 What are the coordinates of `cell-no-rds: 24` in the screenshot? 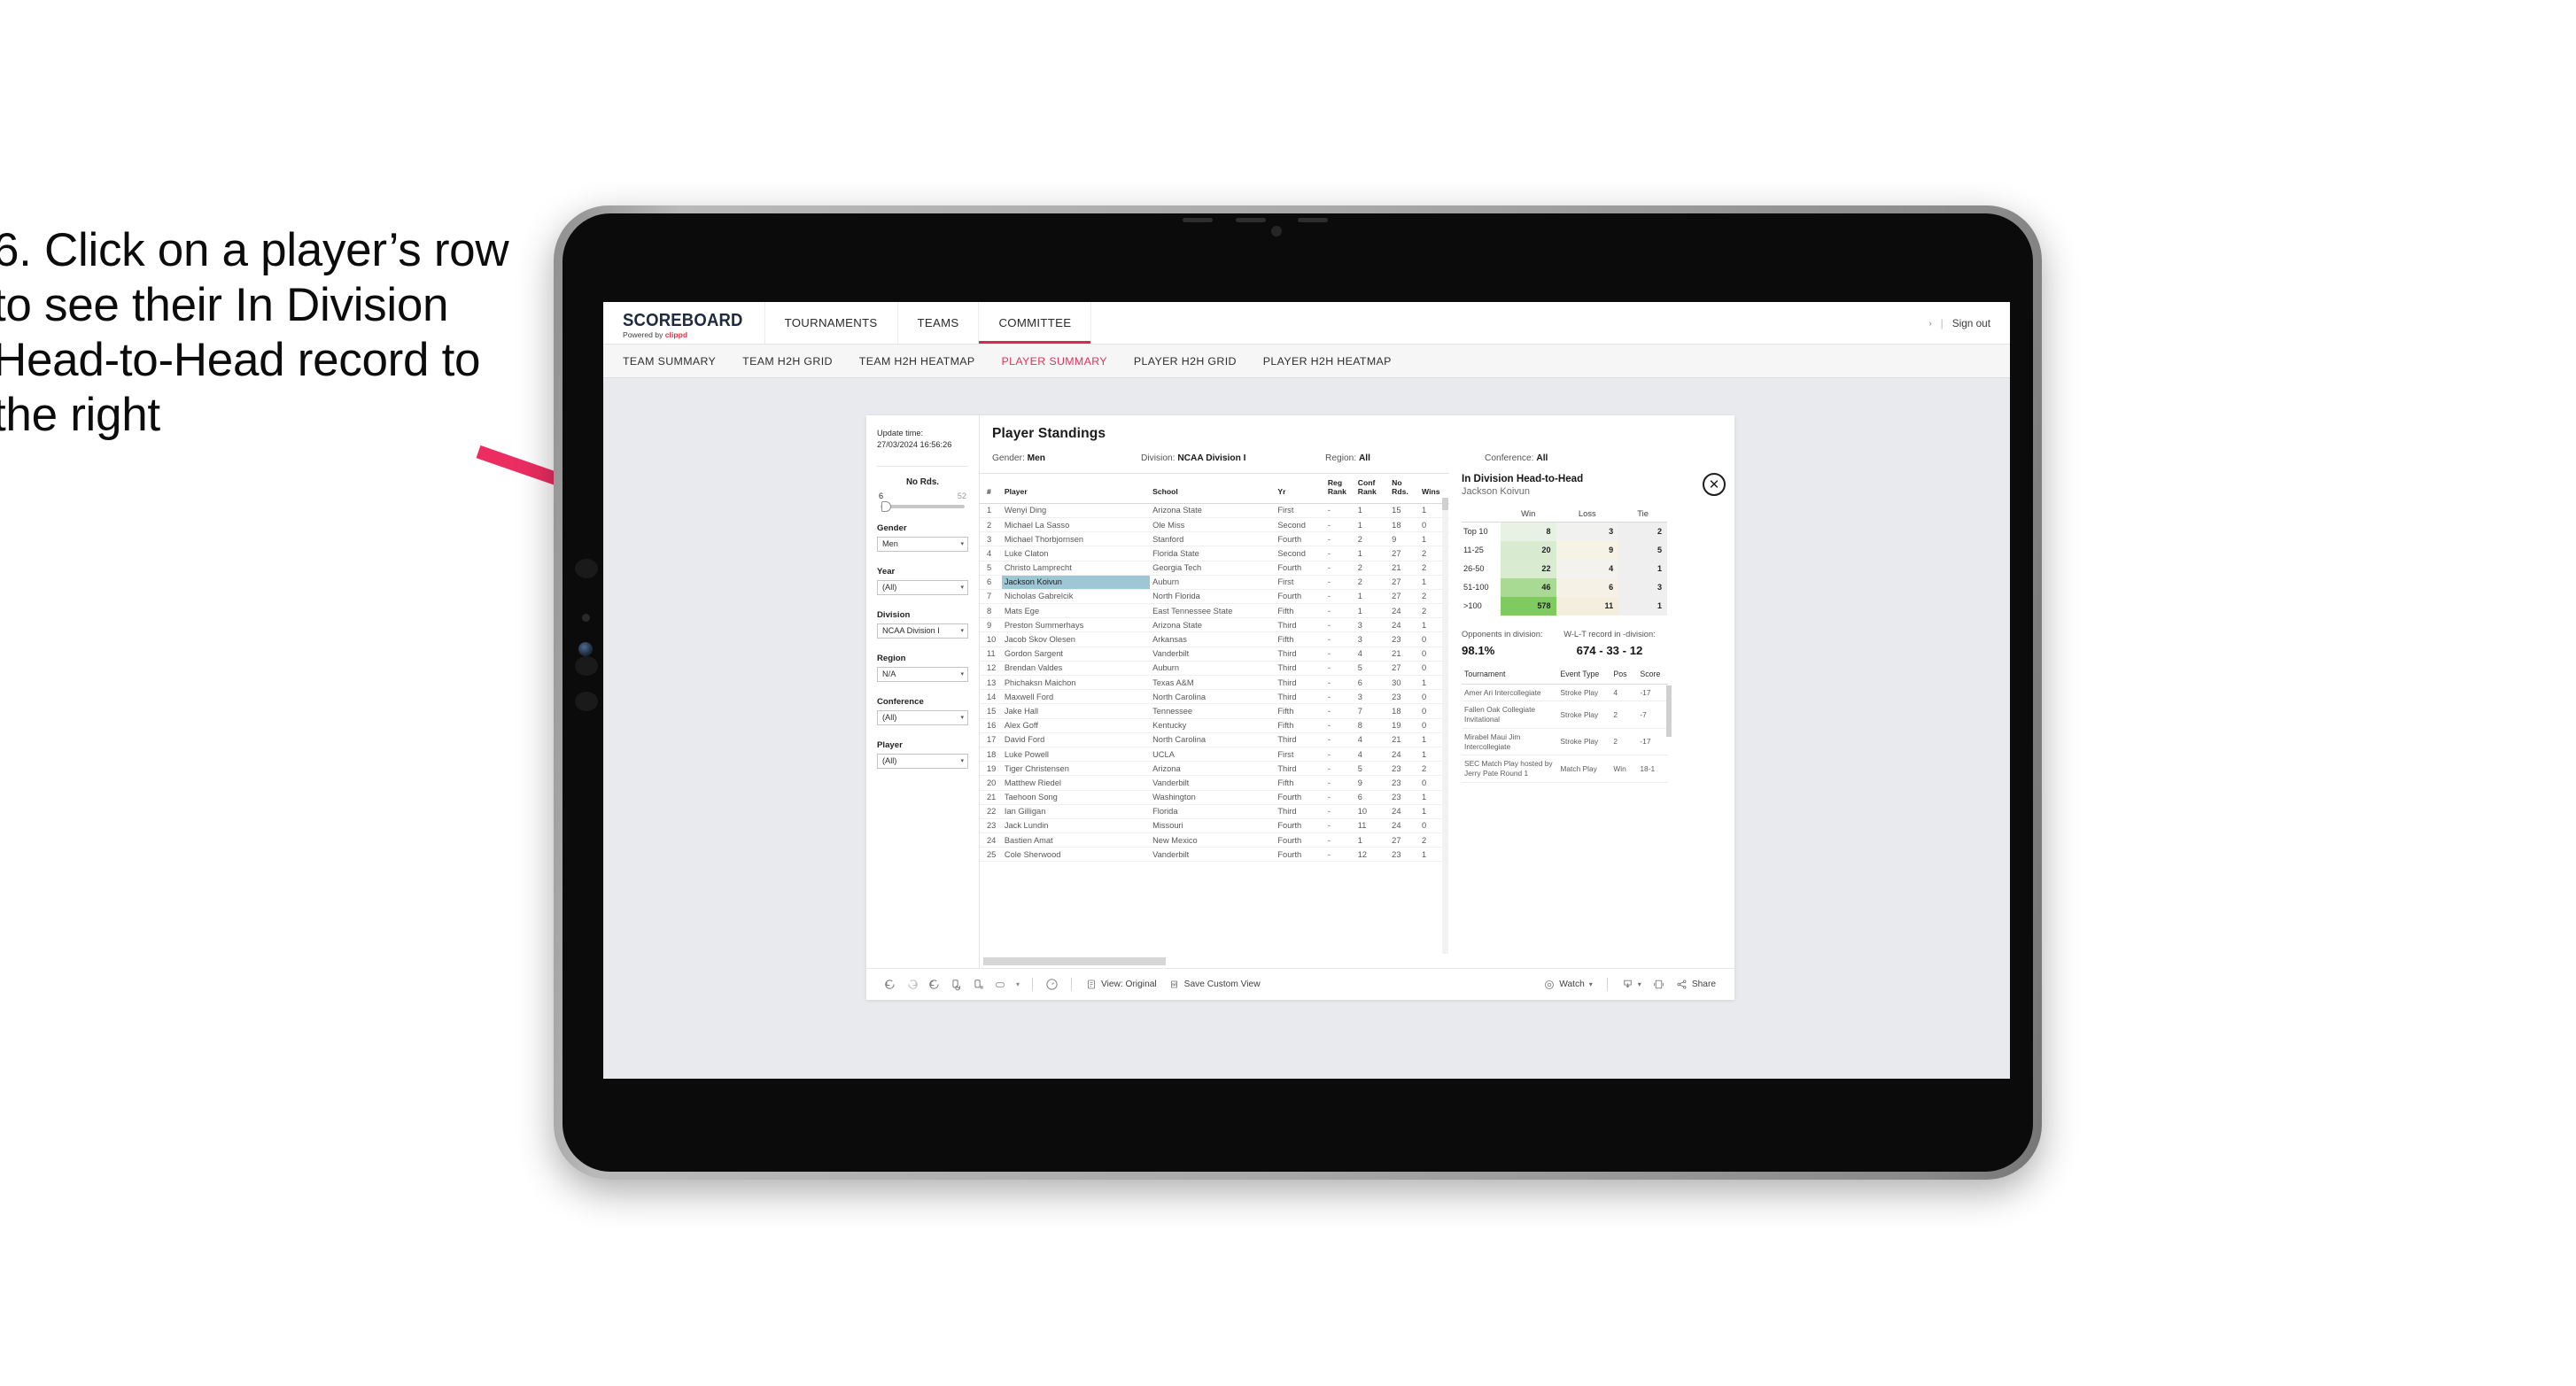 It's located at (1404, 611).